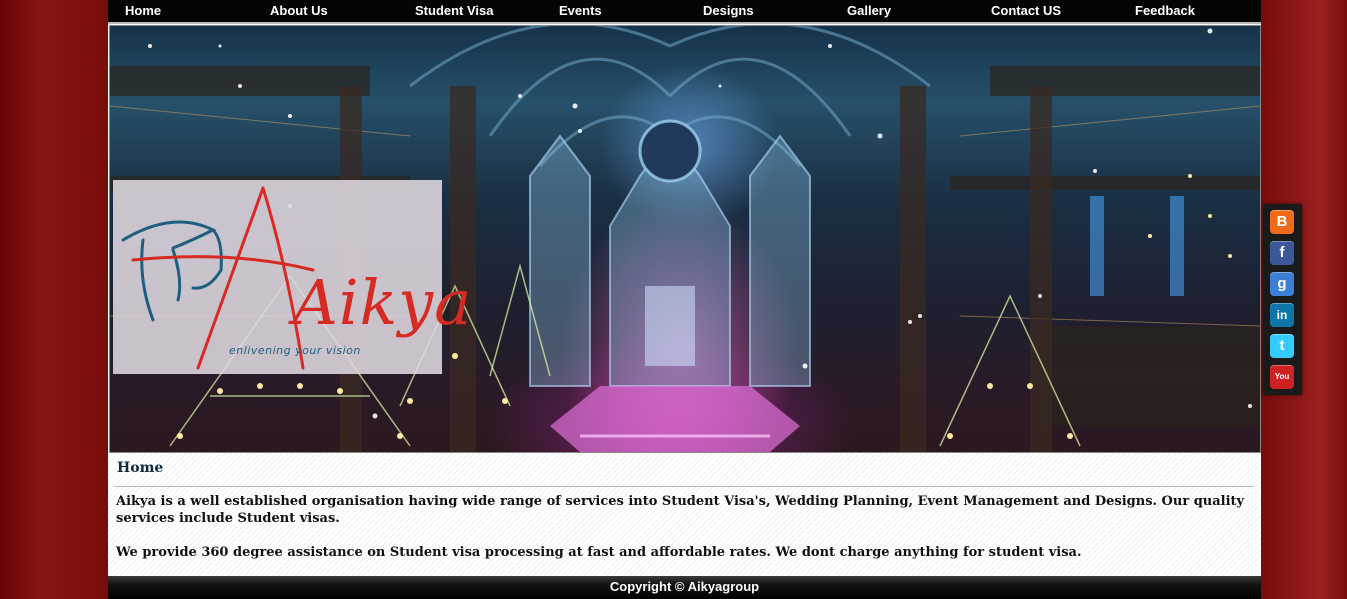 This screenshot has width=1347, height=599. I want to click on copyright-text: Copyright © Aikyagroup, so click(684, 586).